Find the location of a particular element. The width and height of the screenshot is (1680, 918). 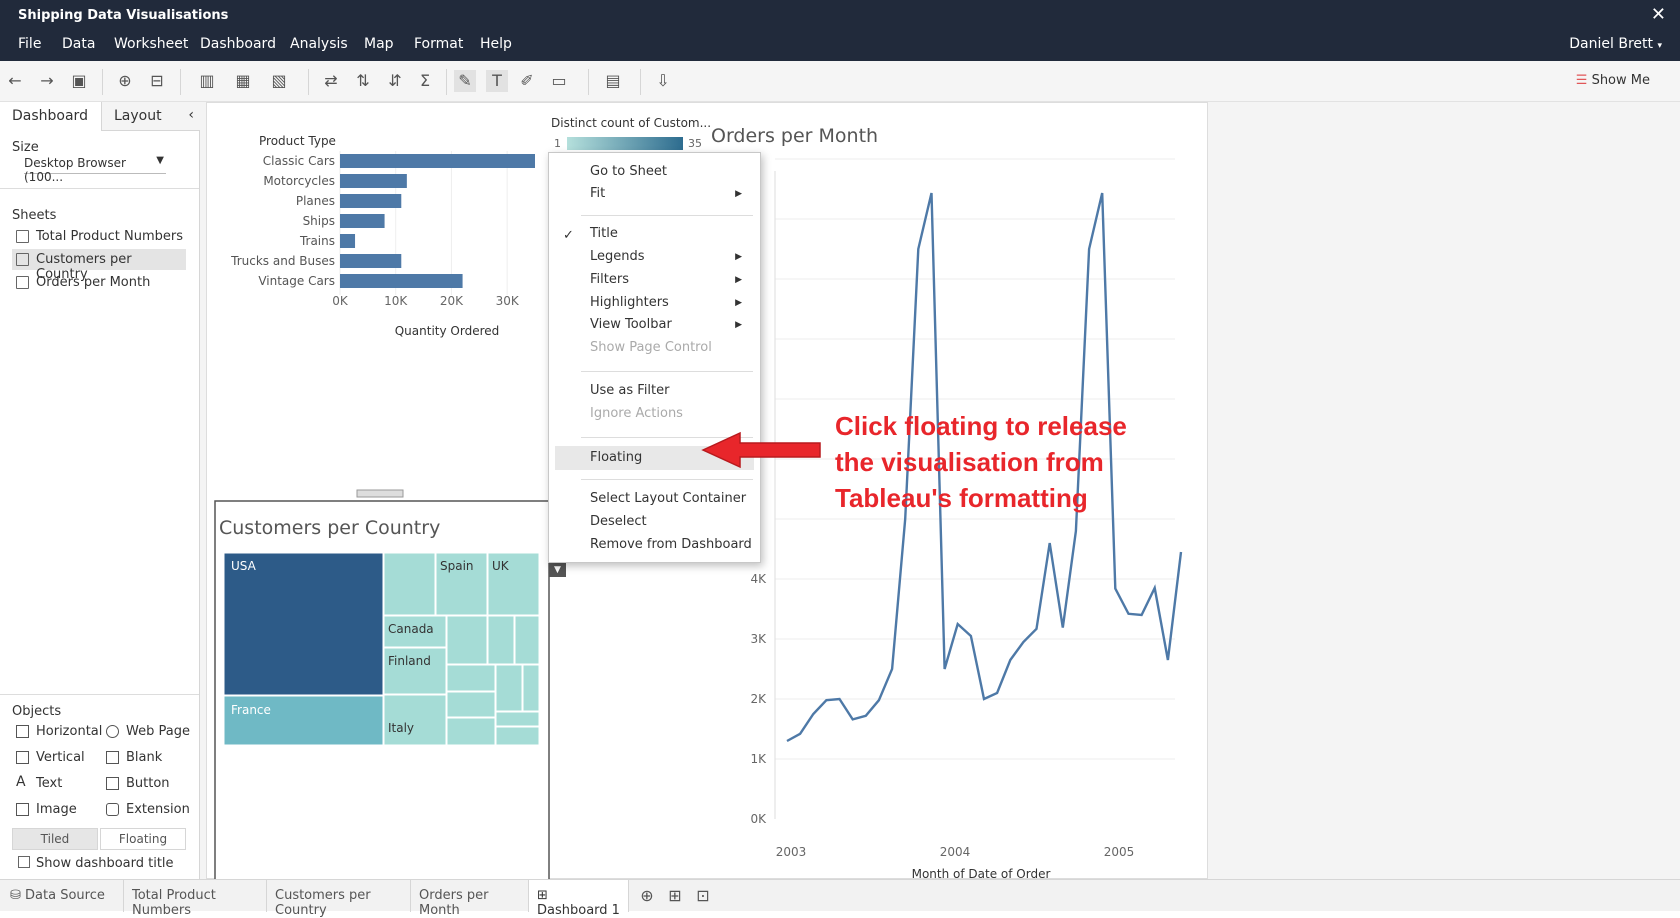

bar-x-tick-label: 0K is located at coordinates (340, 301).